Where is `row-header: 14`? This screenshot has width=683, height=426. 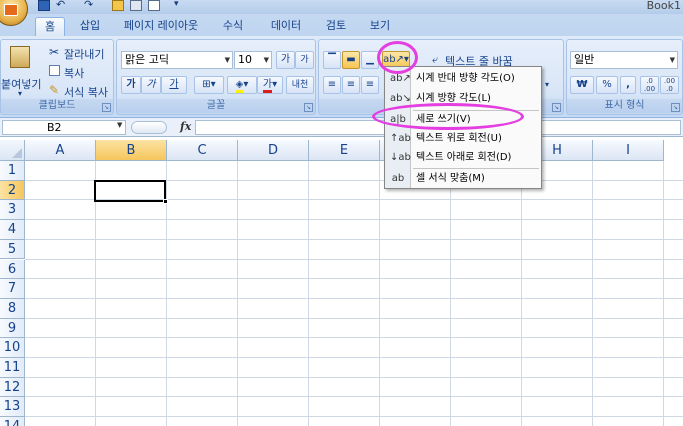
row-header: 14 is located at coordinates (12, 421).